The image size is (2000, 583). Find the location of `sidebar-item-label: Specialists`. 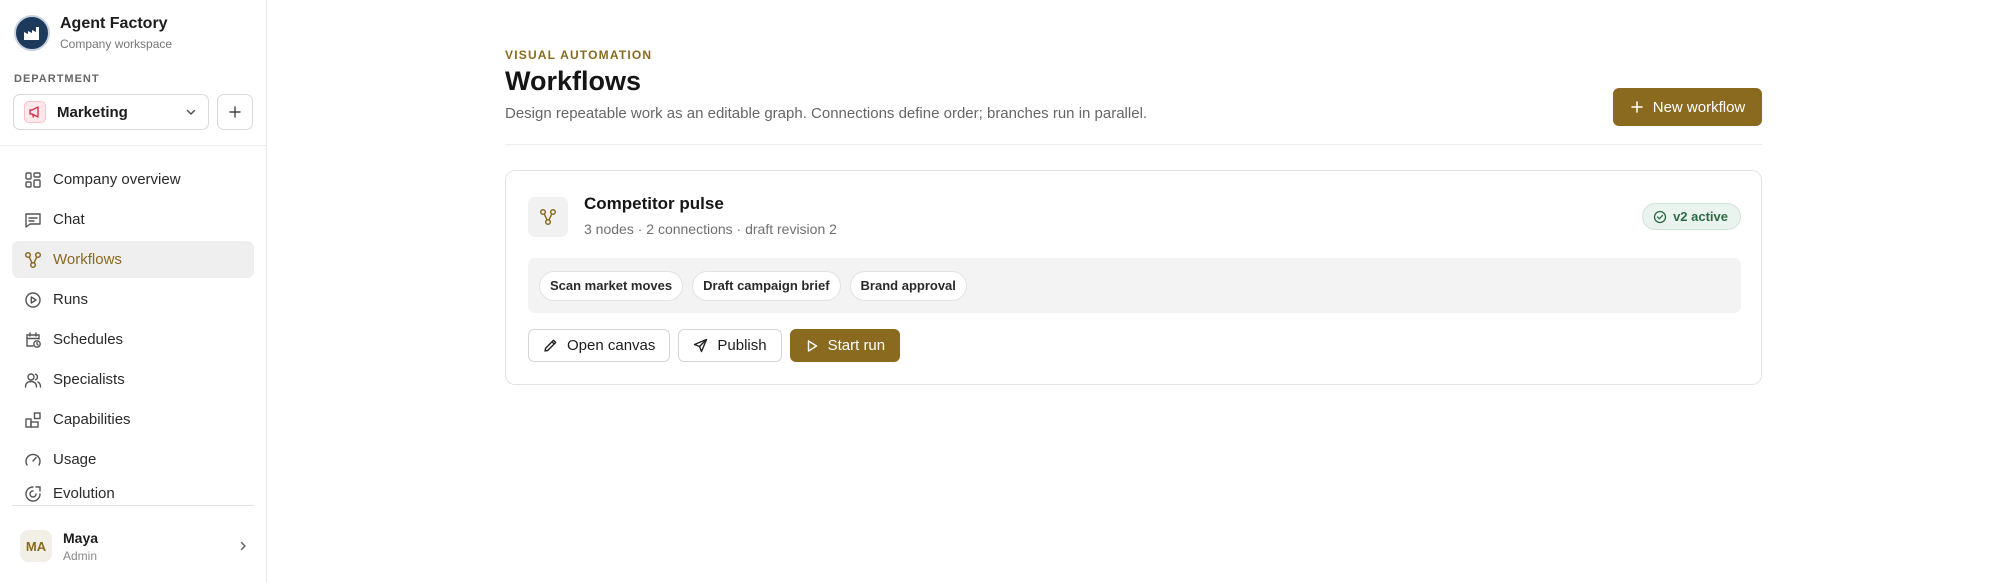

sidebar-item-label: Specialists is located at coordinates (89, 379).